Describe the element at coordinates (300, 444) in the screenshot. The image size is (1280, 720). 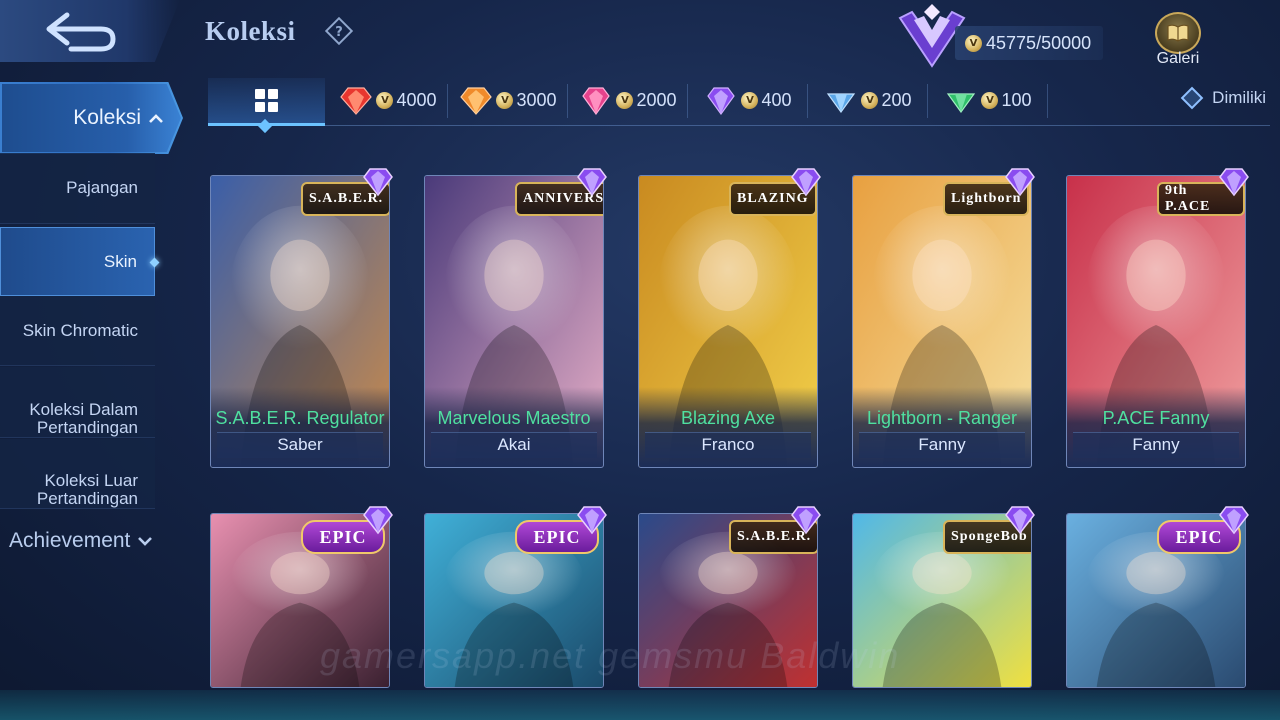
I see `hero-name: Saber` at that location.